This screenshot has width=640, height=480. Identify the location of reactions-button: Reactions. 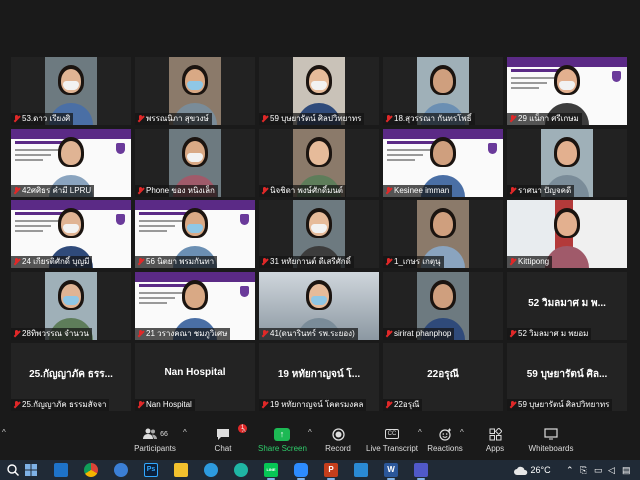
(445, 439).